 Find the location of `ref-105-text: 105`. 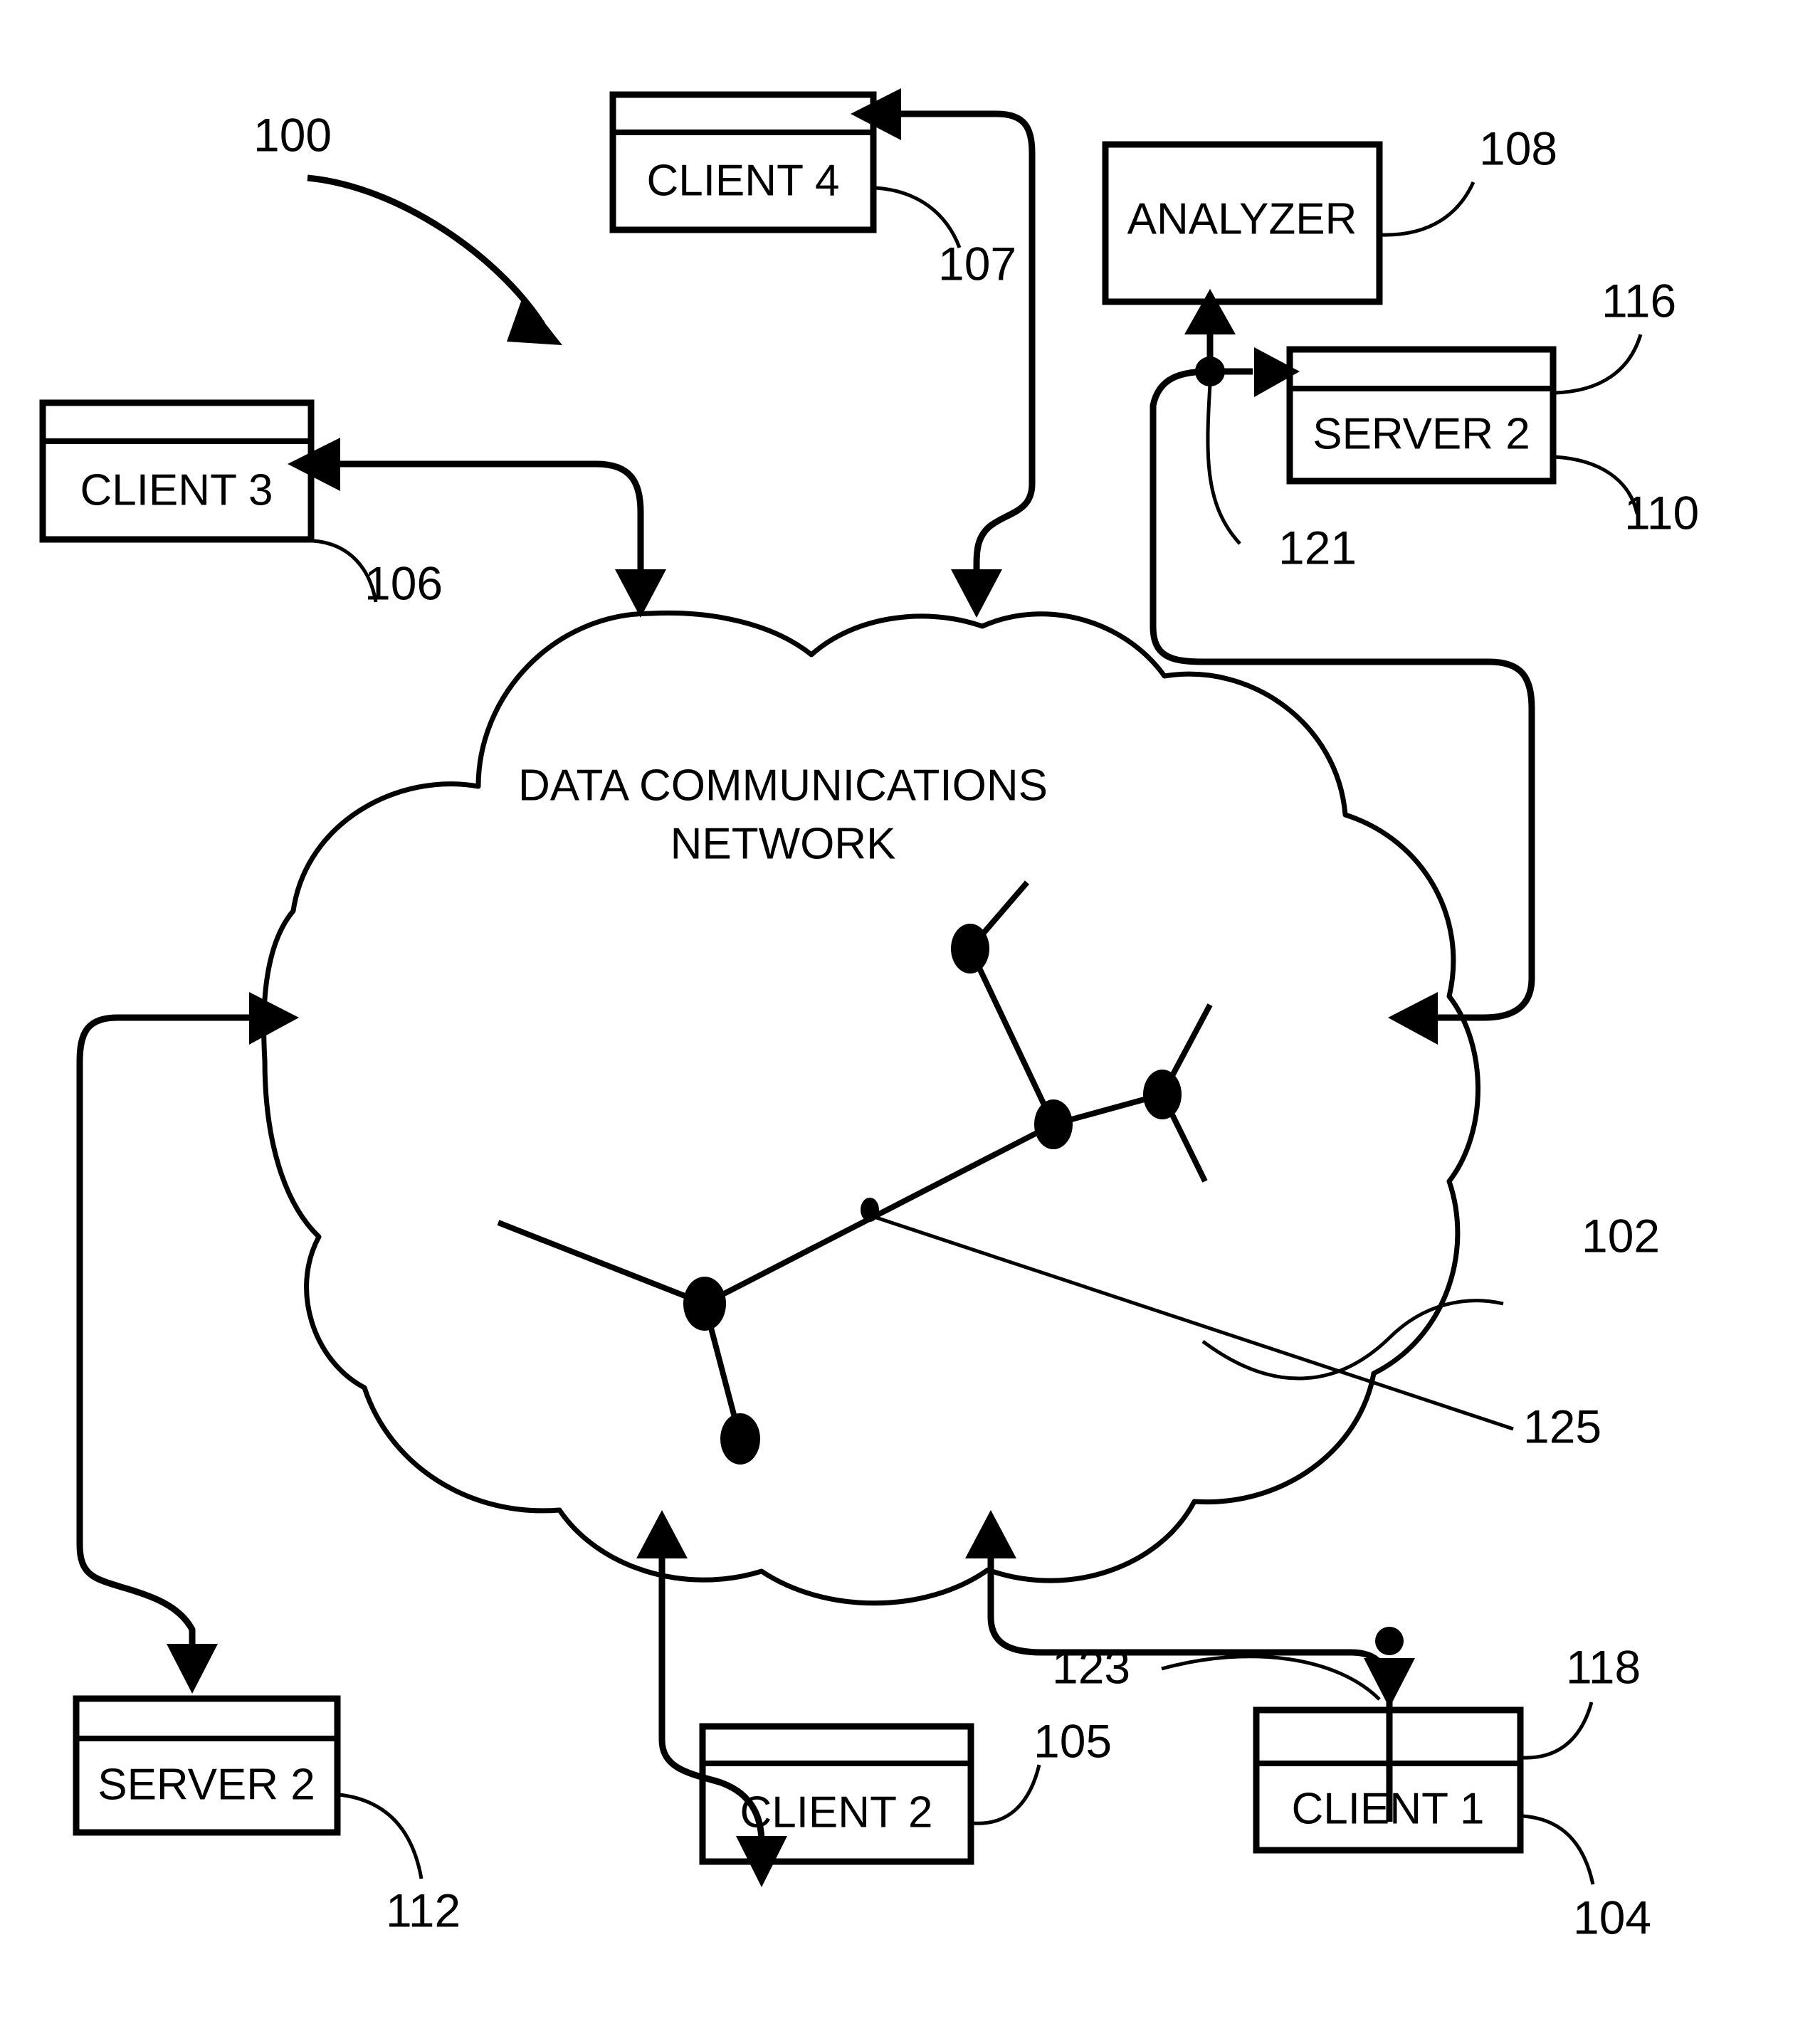

ref-105-text: 105 is located at coordinates (1072, 1740).